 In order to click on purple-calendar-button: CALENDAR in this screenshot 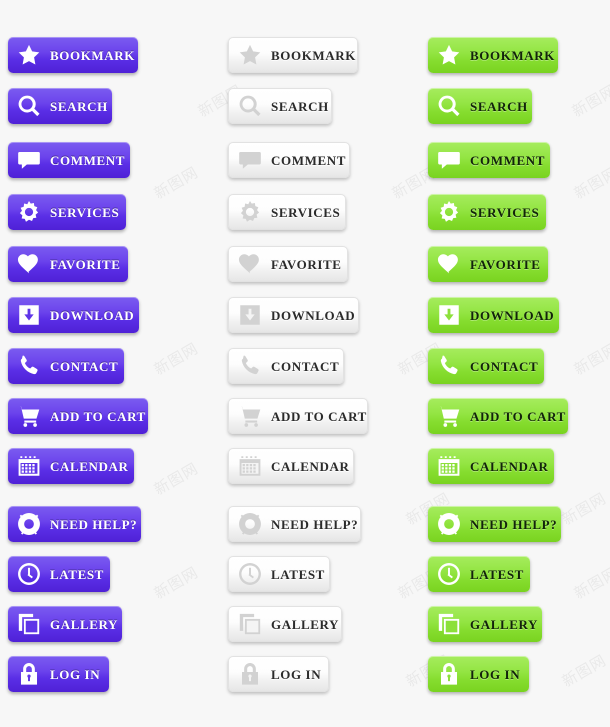, I will do `click(71, 466)`.